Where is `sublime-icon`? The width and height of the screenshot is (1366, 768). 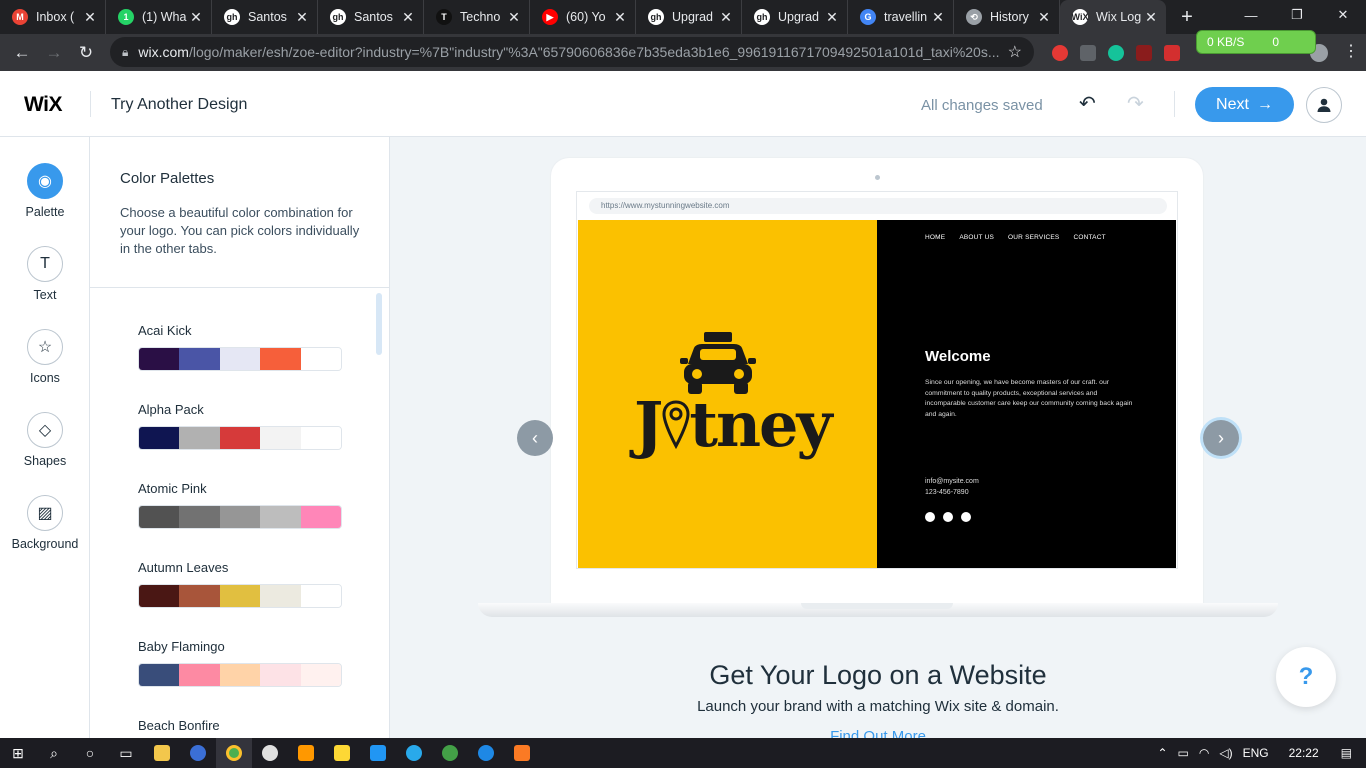 sublime-icon is located at coordinates (306, 753).